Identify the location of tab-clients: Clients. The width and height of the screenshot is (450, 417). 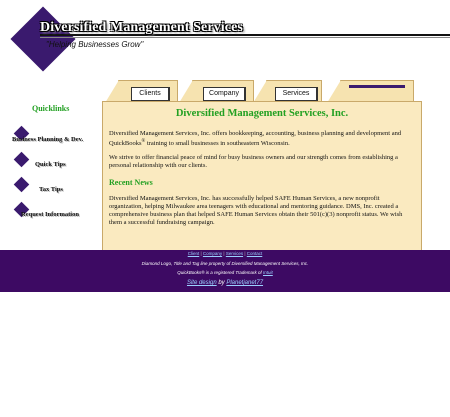
(141, 91).